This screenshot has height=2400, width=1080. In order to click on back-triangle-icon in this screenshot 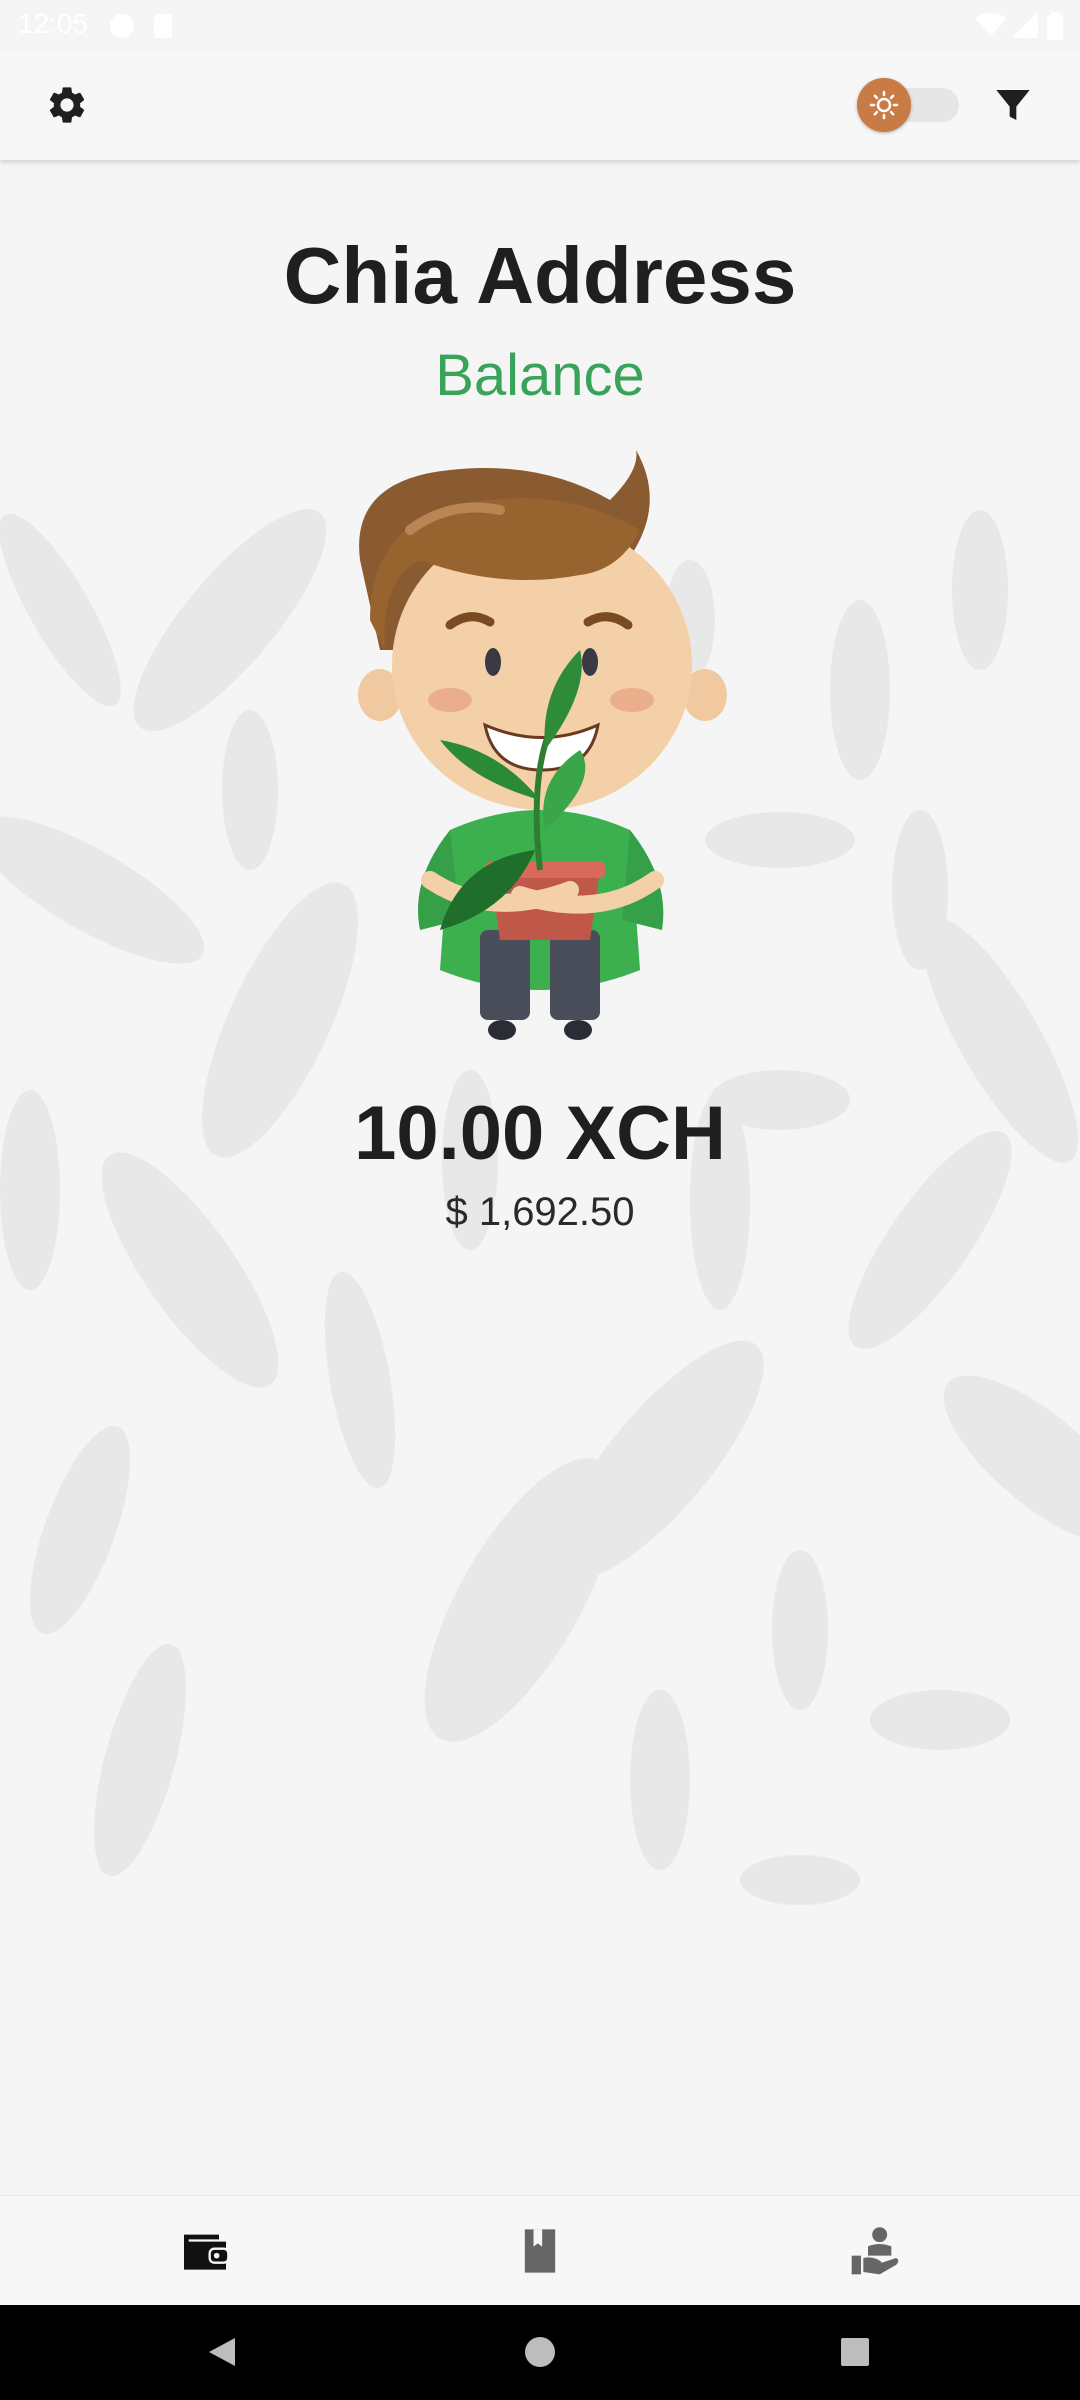, I will do `click(222, 2352)`.